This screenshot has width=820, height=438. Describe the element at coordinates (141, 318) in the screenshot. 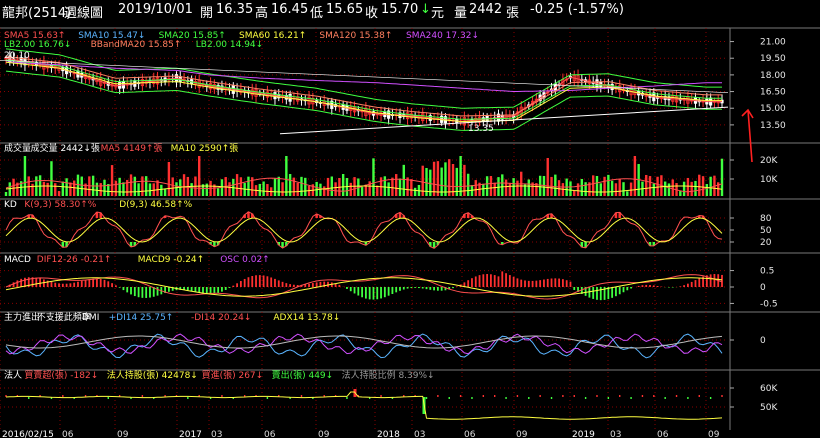

I see `legend-item: +DI14 25.75↑` at that location.